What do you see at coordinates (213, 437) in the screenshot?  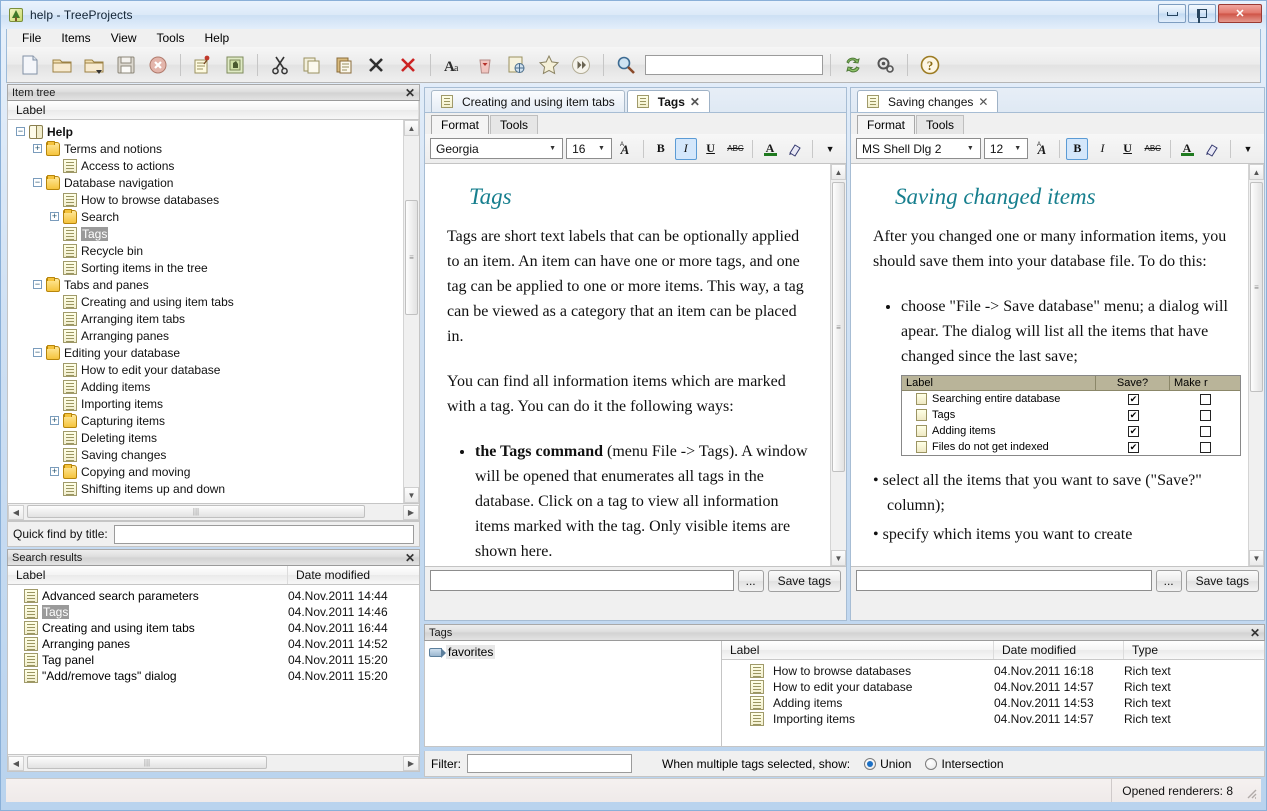 I see `tree-row: Deleting items` at bounding box center [213, 437].